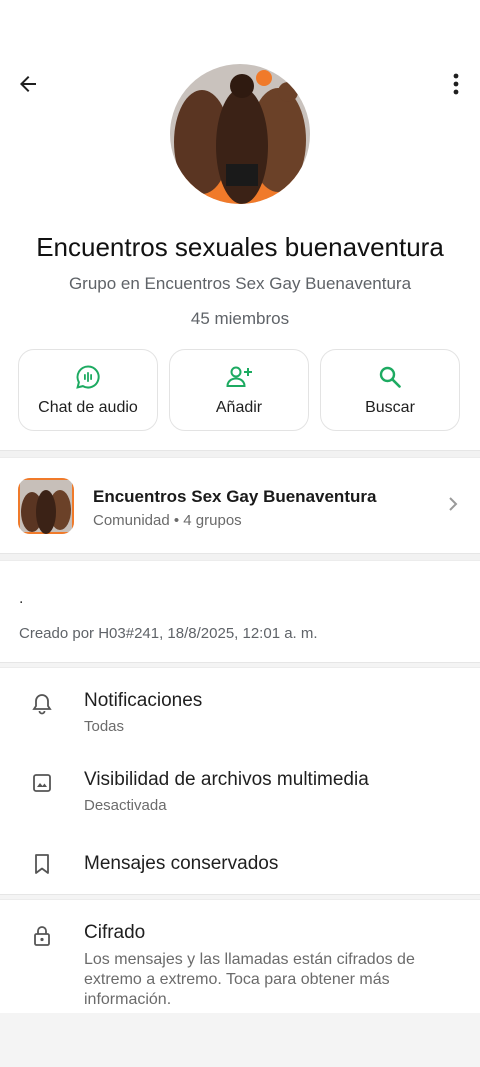  I want to click on action-buttons: Chat de audio Añadir Buscar, so click(240, 391).